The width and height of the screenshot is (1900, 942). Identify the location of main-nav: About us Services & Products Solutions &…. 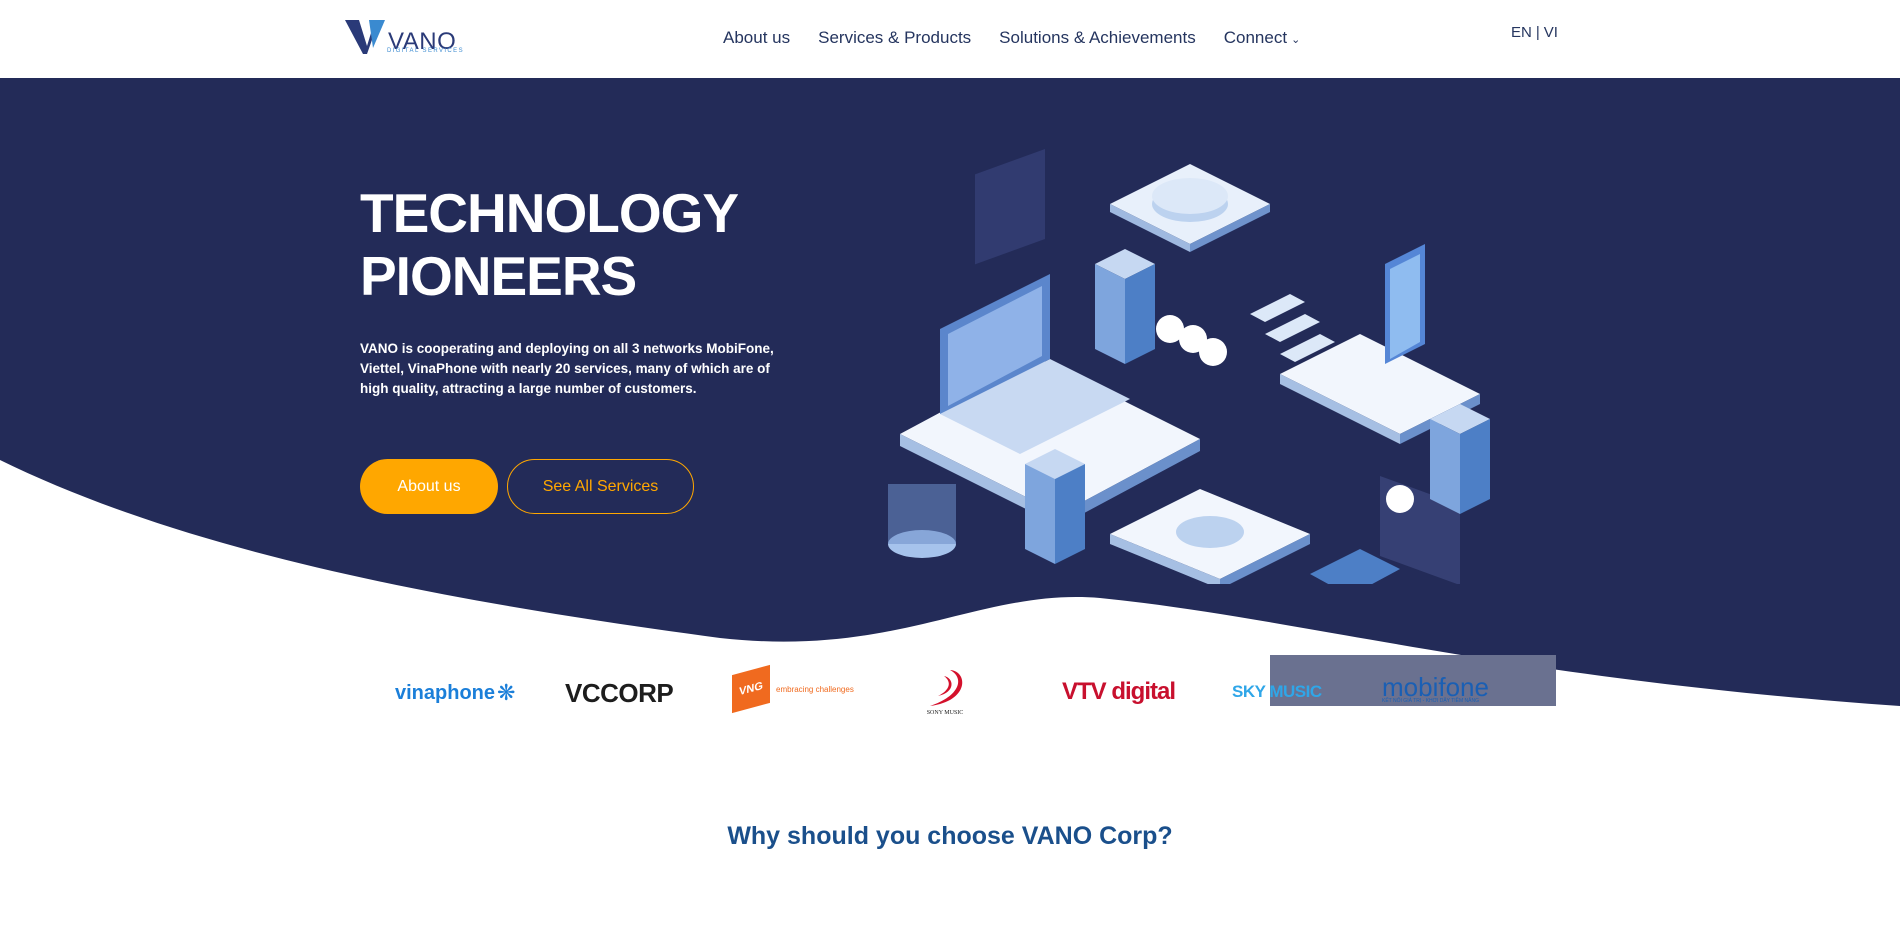
(1011, 38).